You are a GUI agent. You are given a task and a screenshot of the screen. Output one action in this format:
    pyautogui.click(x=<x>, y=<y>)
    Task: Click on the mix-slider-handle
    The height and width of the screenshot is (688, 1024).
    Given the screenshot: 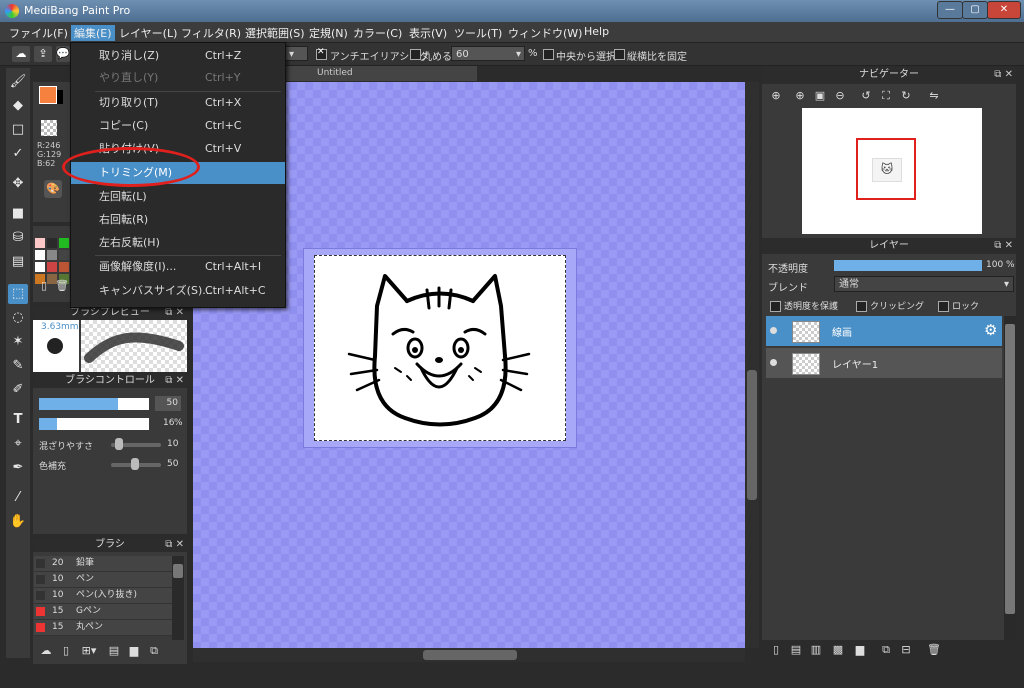 What is the action you would take?
    pyautogui.click(x=119, y=444)
    